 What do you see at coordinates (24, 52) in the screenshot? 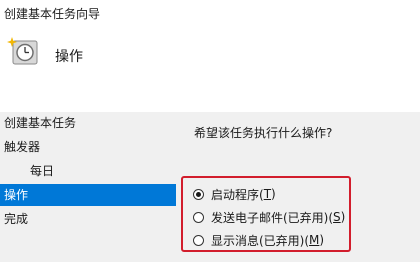
I see `clock-sparkle-icon` at bounding box center [24, 52].